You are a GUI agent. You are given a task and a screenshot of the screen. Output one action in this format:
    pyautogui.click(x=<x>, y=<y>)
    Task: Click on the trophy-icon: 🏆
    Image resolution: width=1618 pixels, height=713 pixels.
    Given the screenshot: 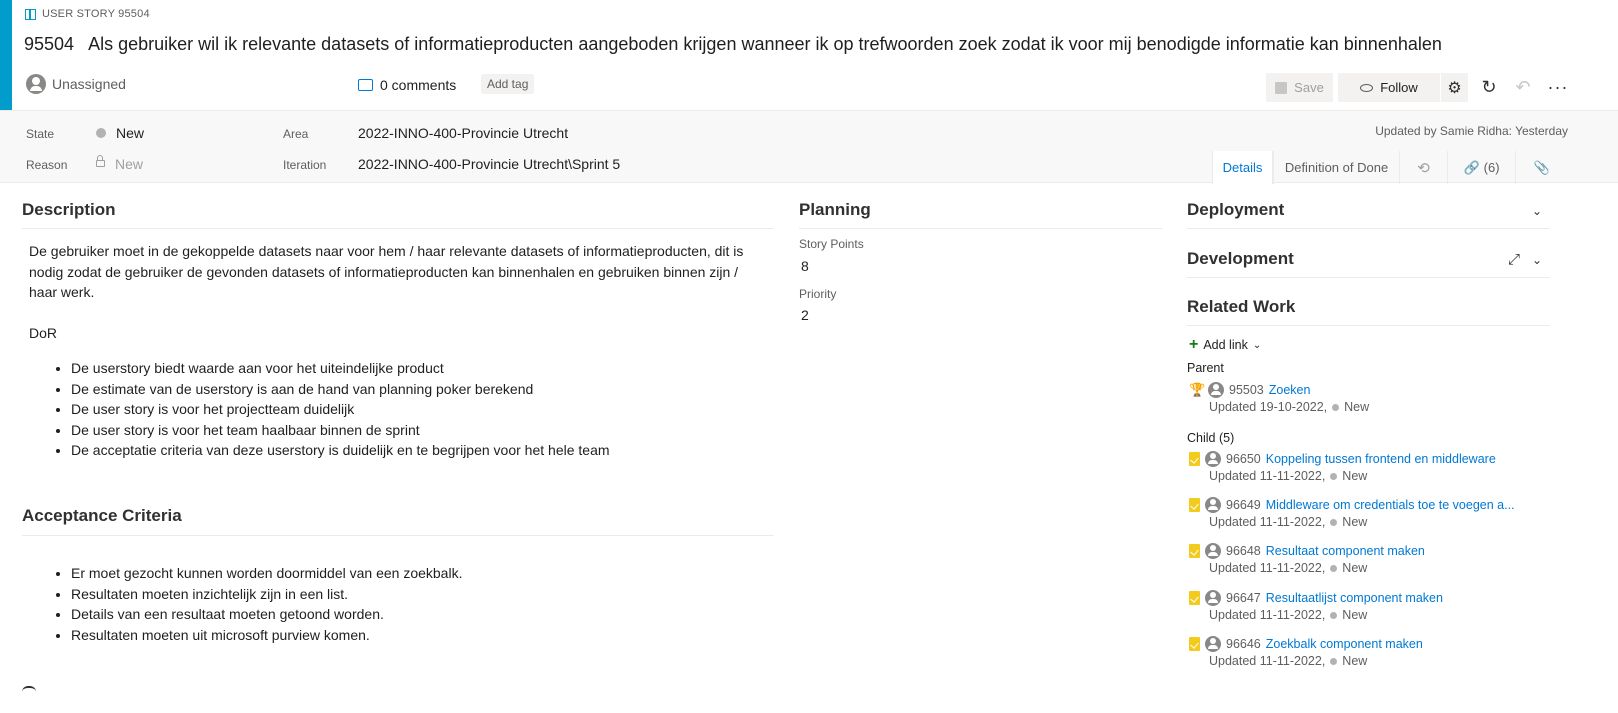 What is the action you would take?
    pyautogui.click(x=1197, y=389)
    